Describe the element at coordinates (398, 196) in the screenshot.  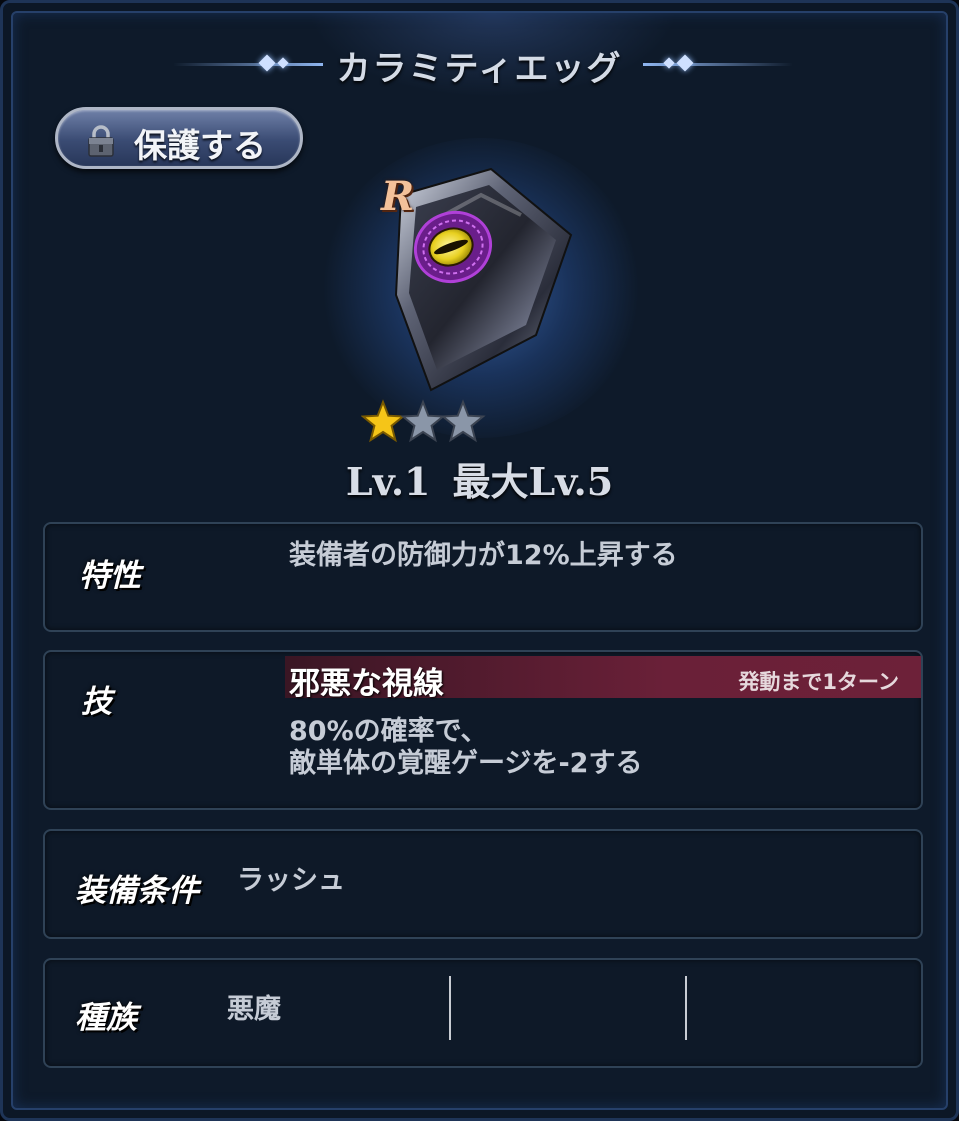
I see `rarity-badge: R` at that location.